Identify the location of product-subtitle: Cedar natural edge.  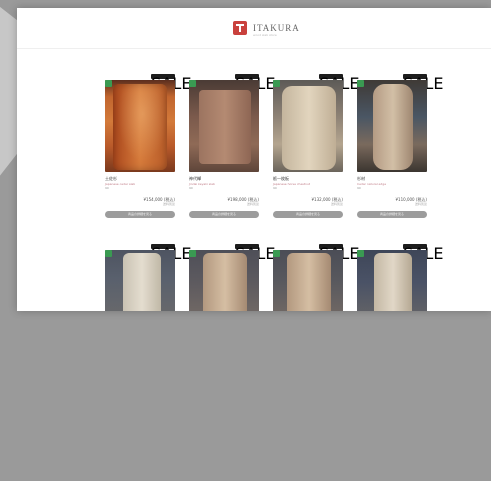
(372, 184).